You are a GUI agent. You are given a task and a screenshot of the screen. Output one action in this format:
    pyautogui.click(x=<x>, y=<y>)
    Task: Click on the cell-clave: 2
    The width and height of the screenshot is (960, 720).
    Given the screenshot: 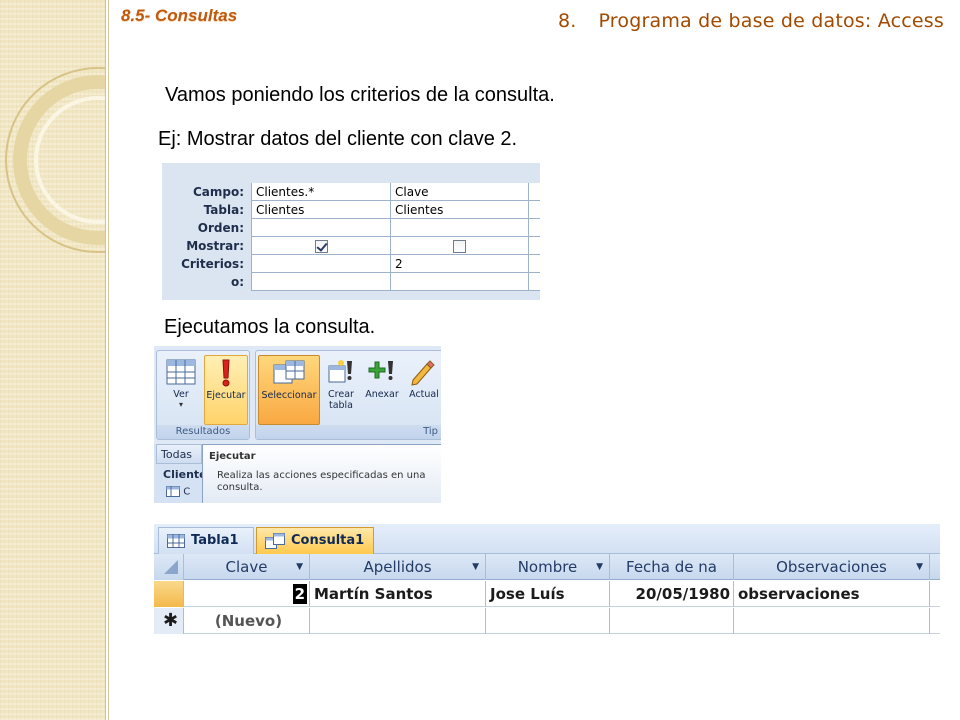 What is the action you would take?
    pyautogui.click(x=247, y=594)
    